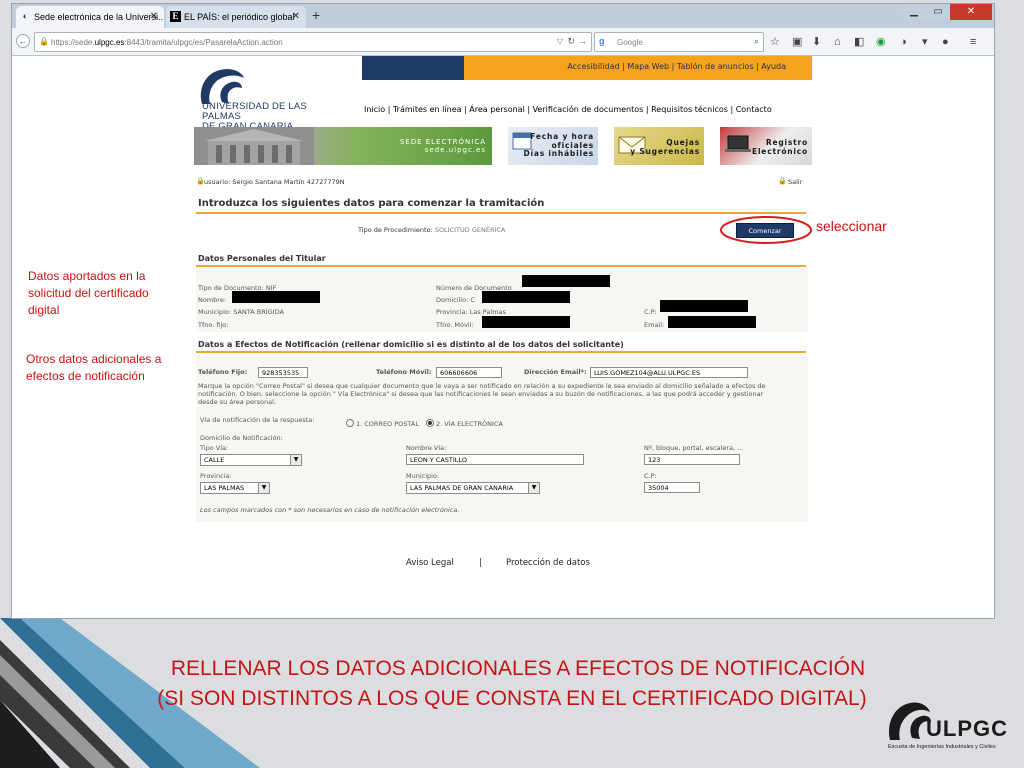  Describe the element at coordinates (558, 153) in the screenshot. I see `banner-fecha-line3: Días inhábiles` at that location.